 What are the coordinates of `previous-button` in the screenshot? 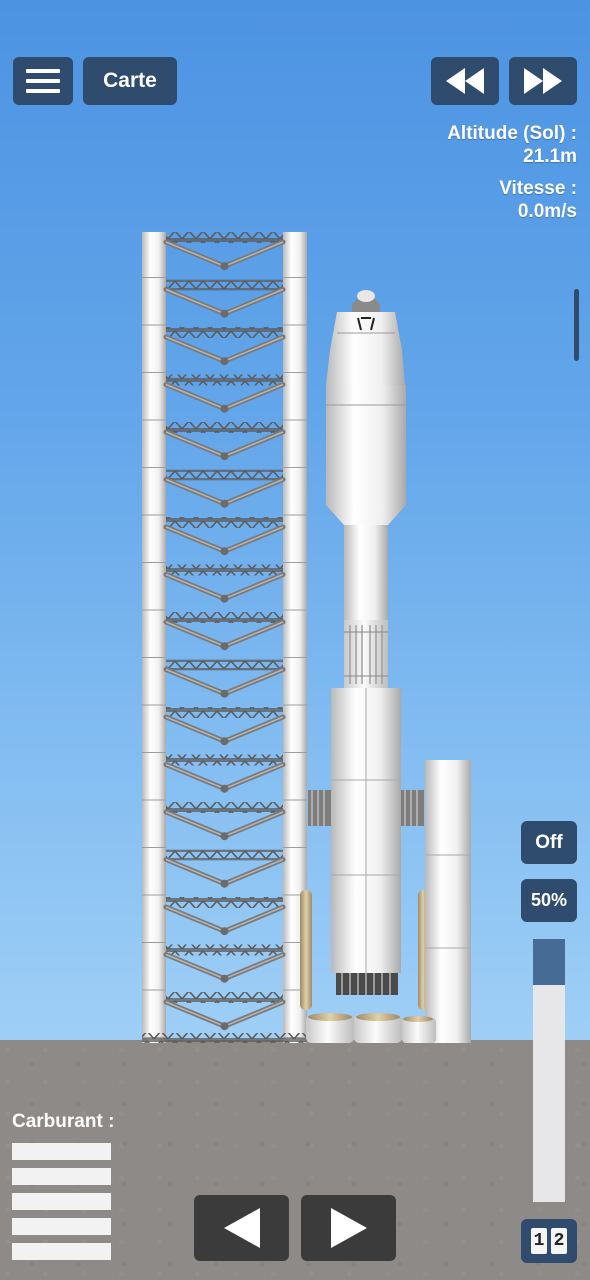 It's located at (241, 1228).